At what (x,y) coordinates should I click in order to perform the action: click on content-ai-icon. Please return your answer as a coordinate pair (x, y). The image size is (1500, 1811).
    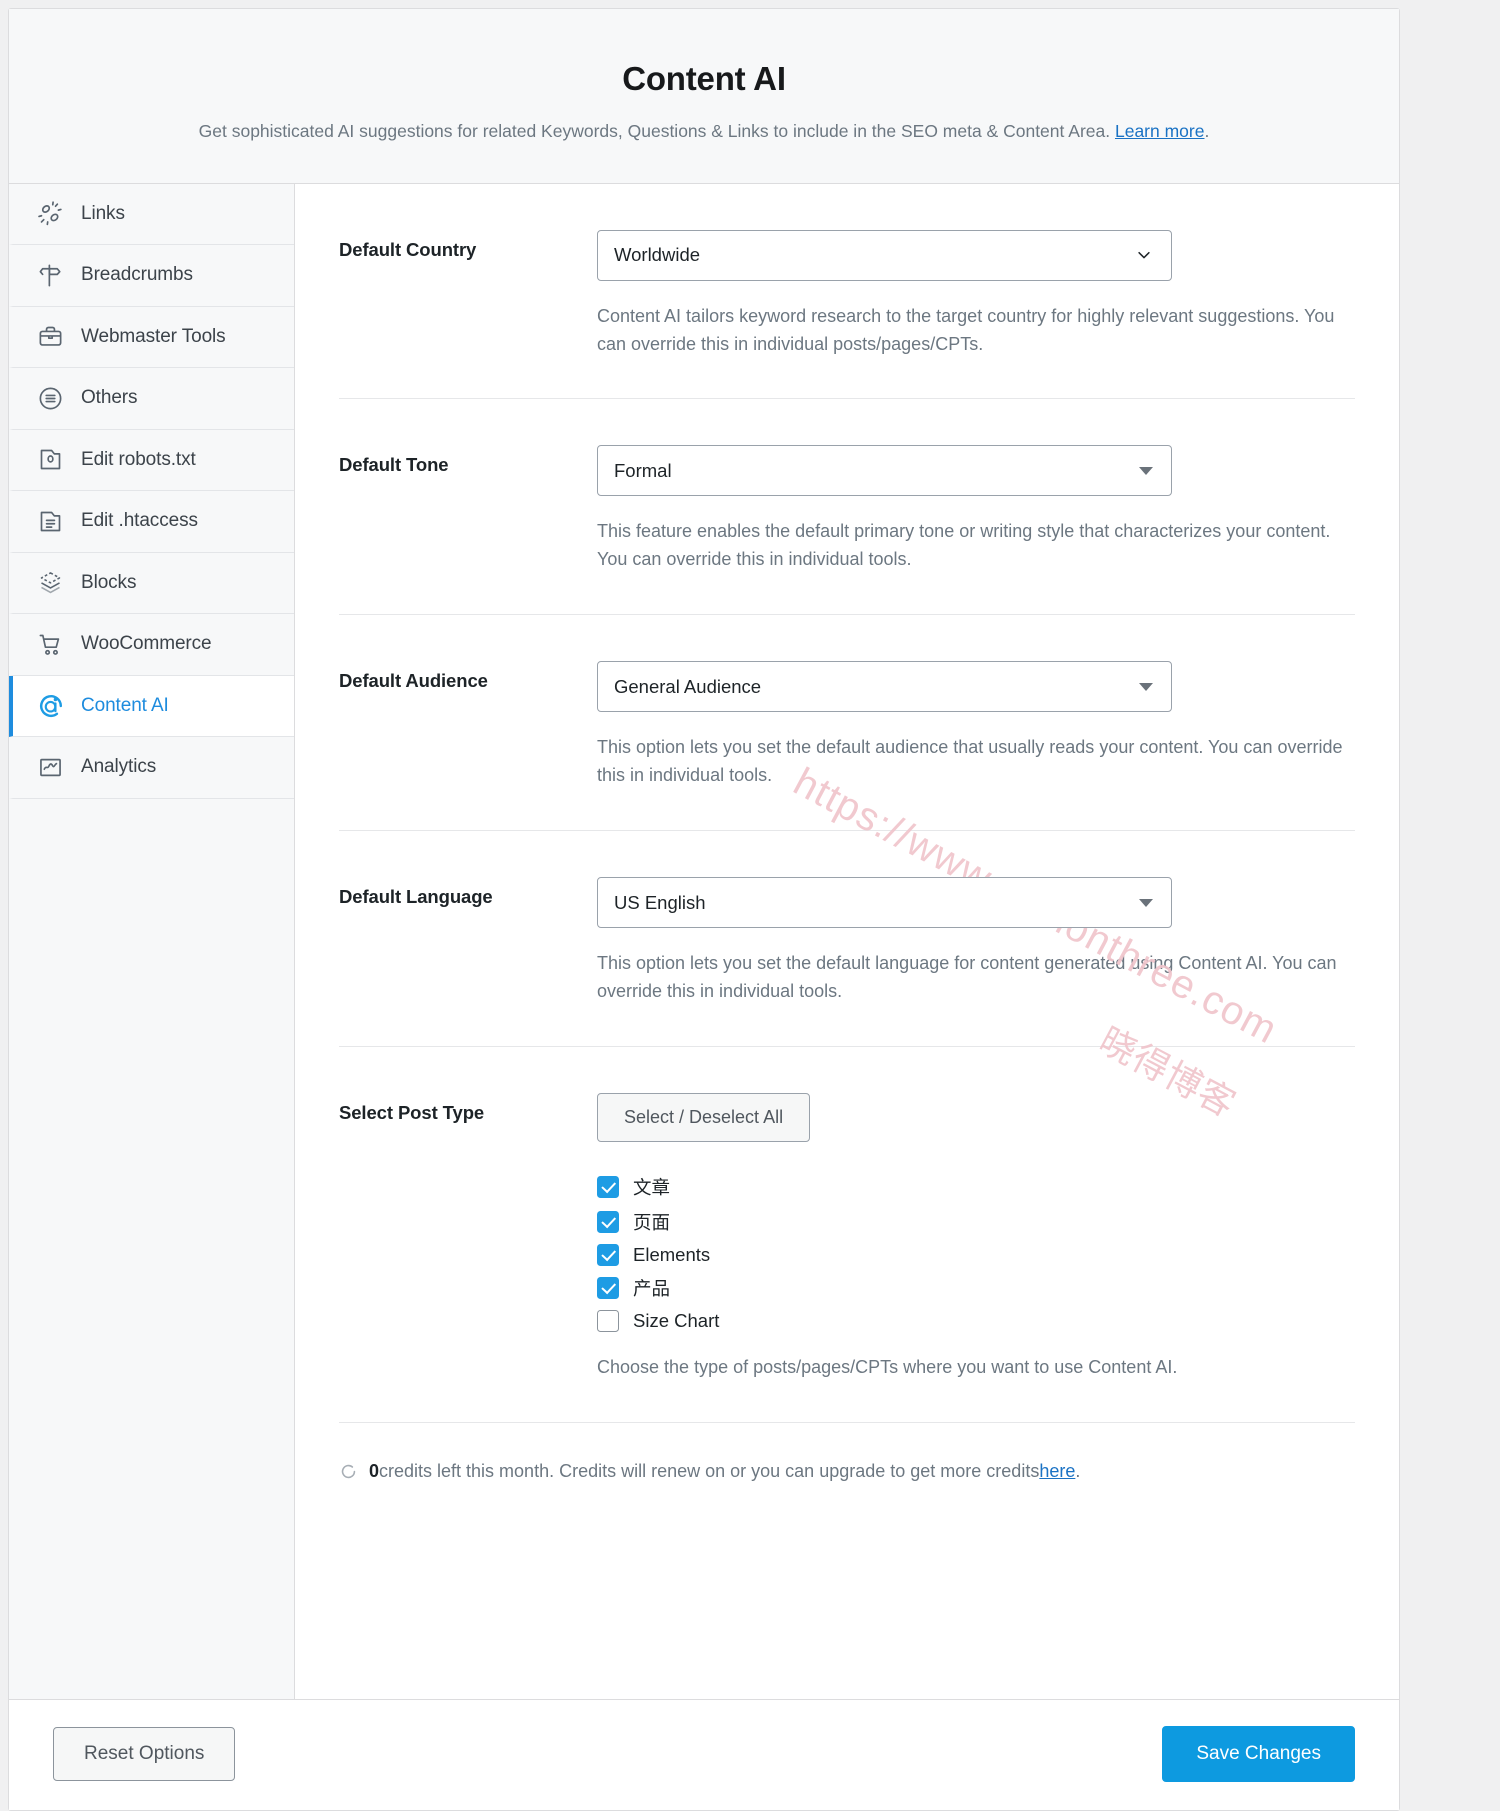
    Looking at the image, I should click on (50, 705).